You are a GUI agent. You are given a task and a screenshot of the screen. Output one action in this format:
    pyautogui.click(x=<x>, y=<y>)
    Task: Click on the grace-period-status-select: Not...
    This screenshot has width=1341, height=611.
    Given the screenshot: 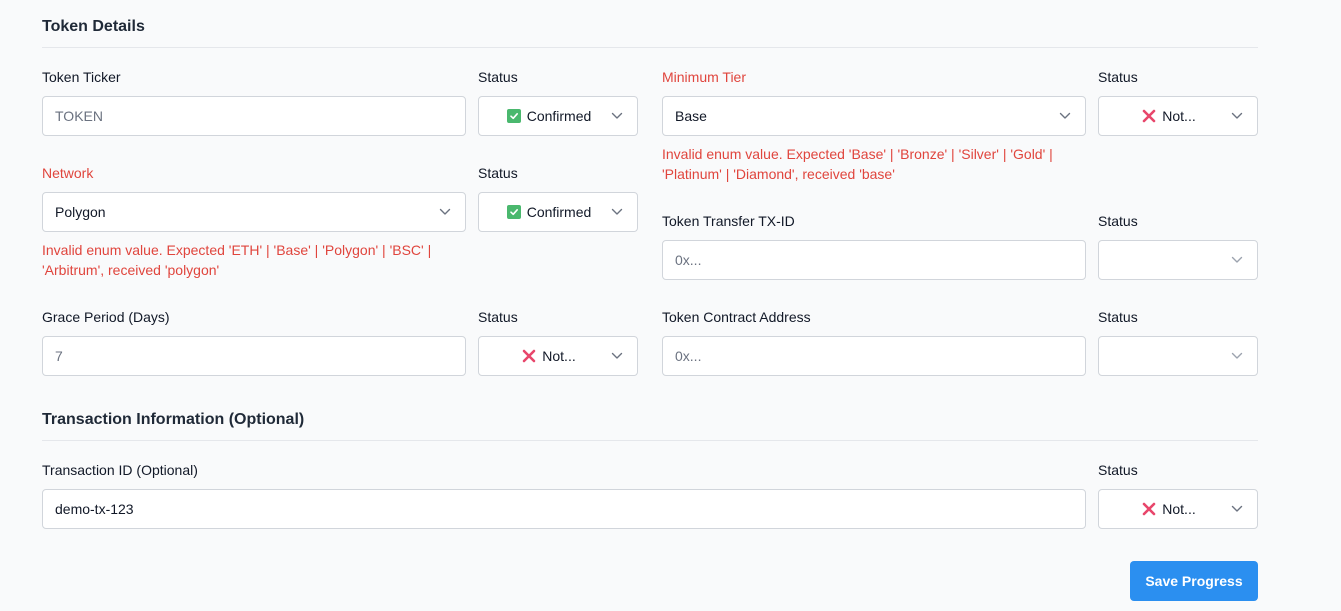 What is the action you would take?
    pyautogui.click(x=558, y=356)
    